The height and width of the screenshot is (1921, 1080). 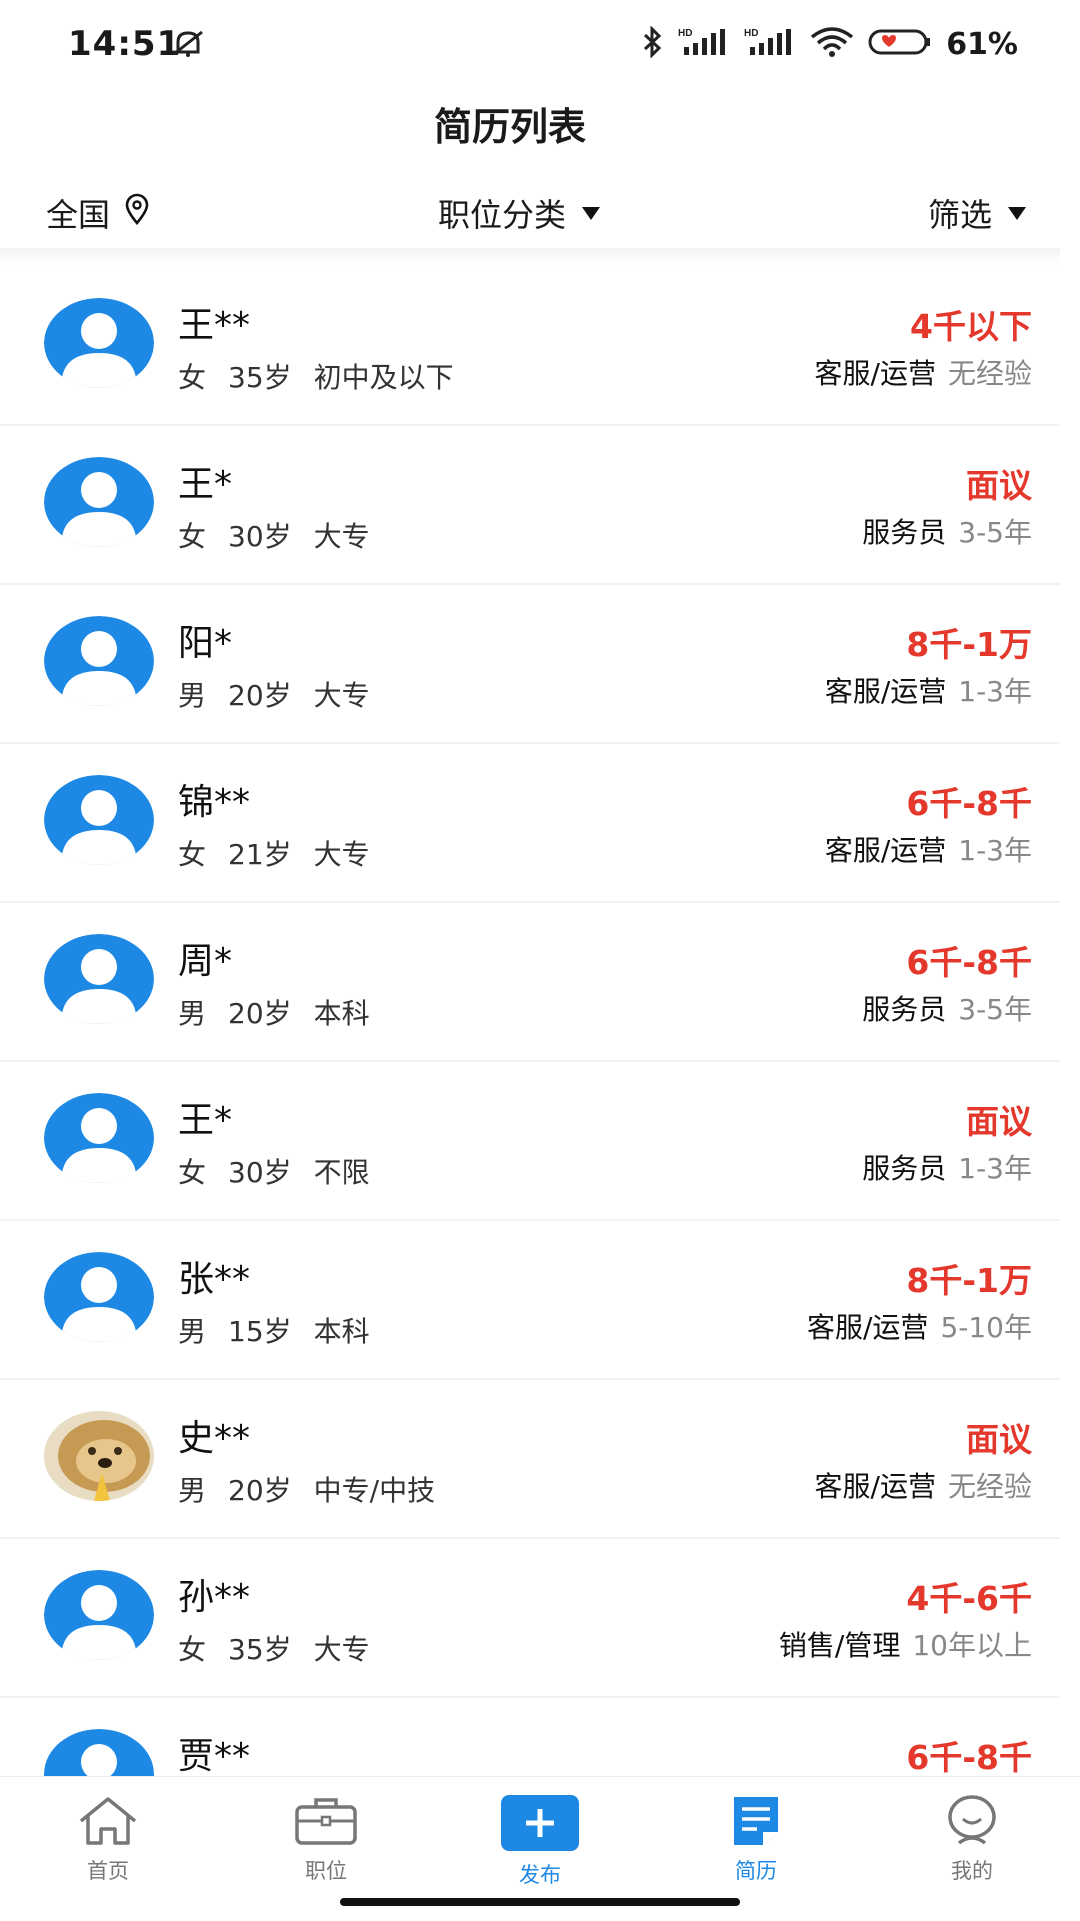 What do you see at coordinates (108, 1824) in the screenshot?
I see `home-icon` at bounding box center [108, 1824].